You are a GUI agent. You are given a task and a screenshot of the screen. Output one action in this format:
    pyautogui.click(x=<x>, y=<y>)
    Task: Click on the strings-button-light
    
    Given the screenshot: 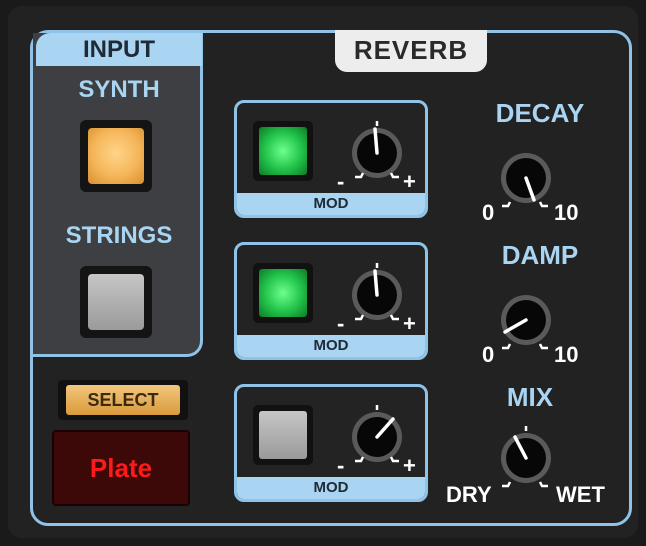 What is the action you would take?
    pyautogui.click(x=116, y=302)
    